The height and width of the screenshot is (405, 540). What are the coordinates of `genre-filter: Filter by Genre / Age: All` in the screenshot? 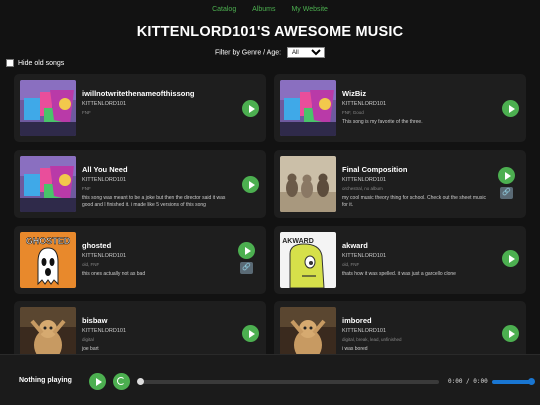 It's located at (270, 52).